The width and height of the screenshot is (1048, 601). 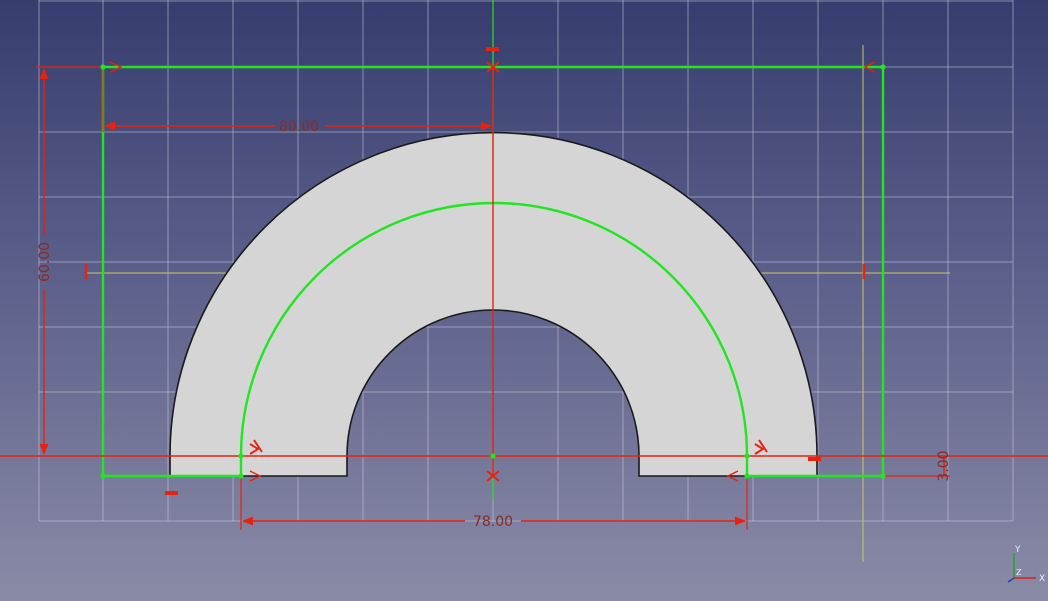 I want to click on dimension-horizontal-78: 78.00, so click(x=494, y=503).